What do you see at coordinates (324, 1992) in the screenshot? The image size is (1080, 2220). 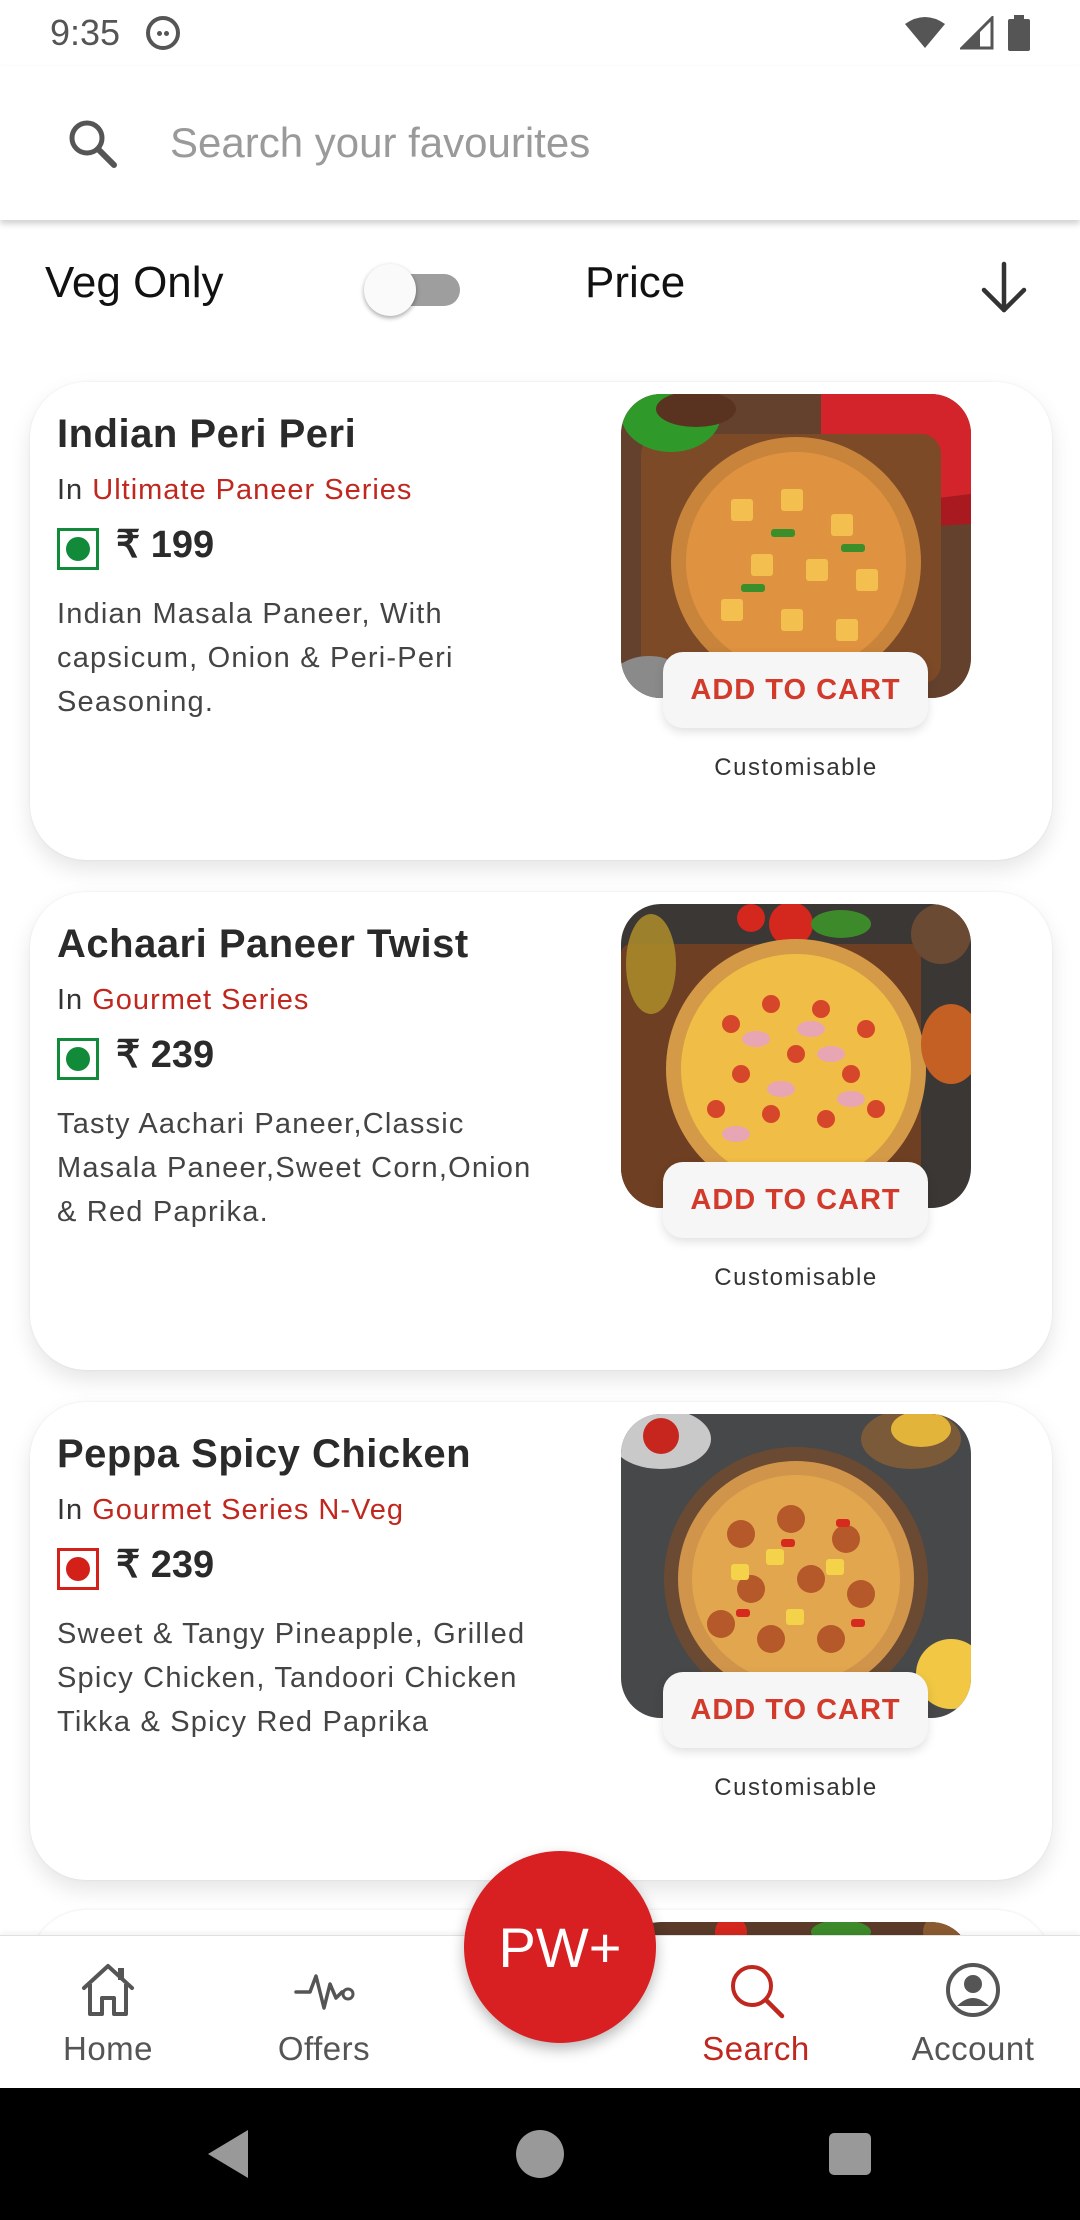 I see `pulse-icon` at bounding box center [324, 1992].